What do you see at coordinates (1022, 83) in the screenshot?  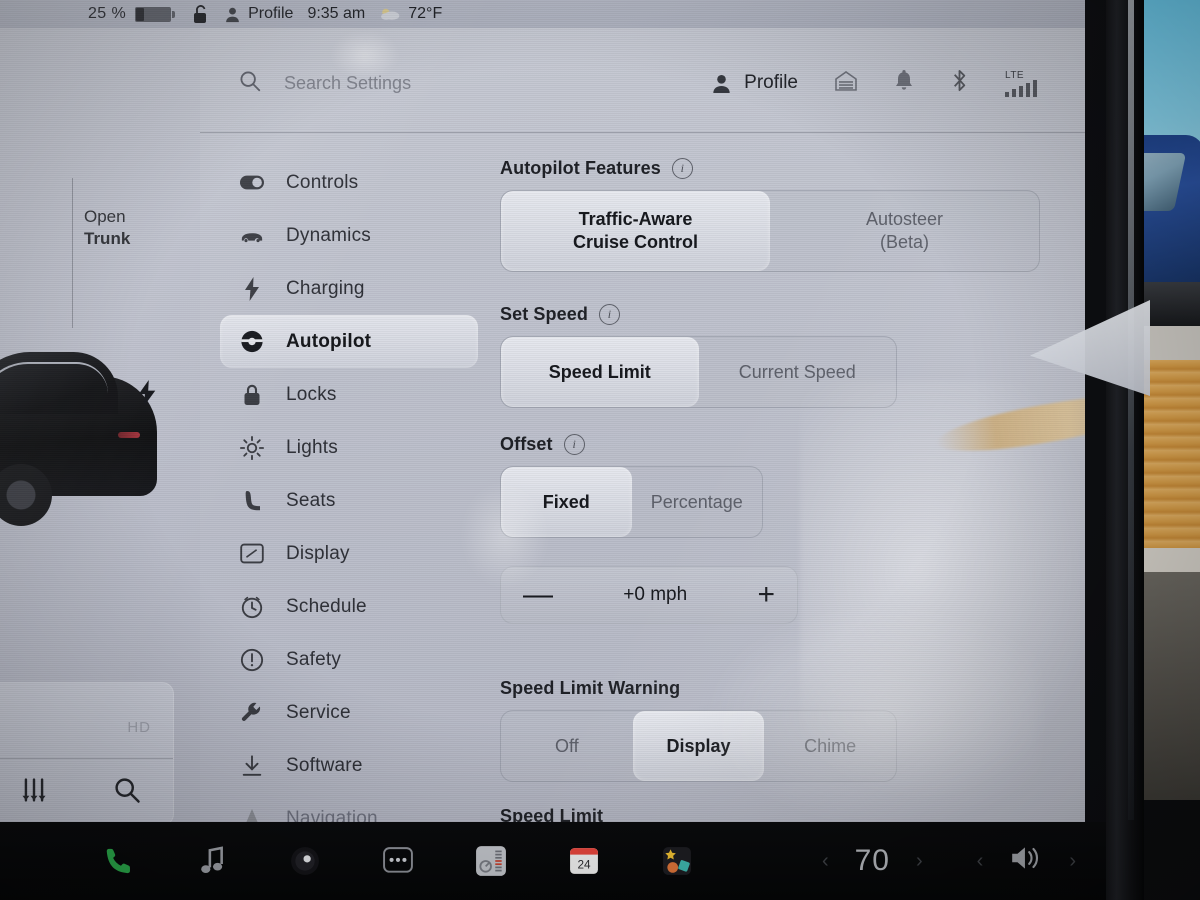 I see `lte-signal-icon: LTE` at bounding box center [1022, 83].